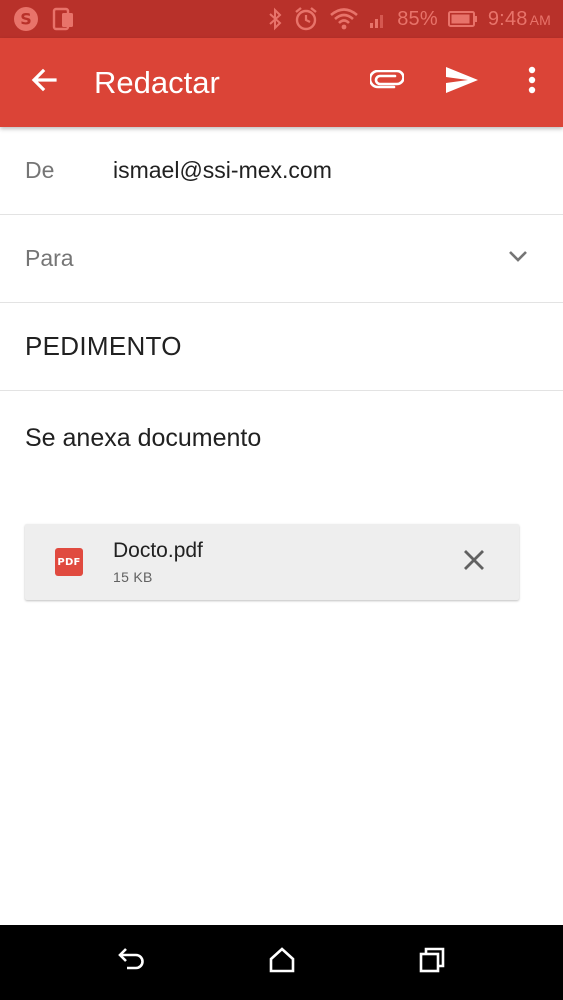 This screenshot has height=1000, width=563. I want to click on from-row: De ismael@ssi-mex.com, so click(281, 171).